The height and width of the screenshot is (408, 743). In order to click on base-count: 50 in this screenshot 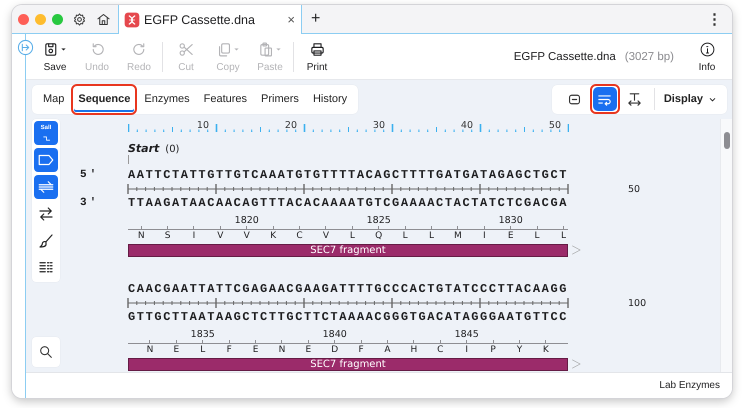, I will do `click(634, 189)`.